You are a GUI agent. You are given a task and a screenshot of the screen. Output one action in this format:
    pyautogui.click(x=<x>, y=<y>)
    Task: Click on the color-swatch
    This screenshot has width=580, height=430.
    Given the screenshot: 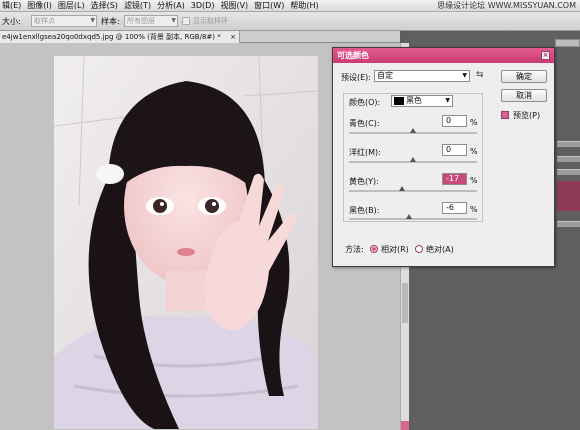 What is the action you would take?
    pyautogui.click(x=399, y=101)
    